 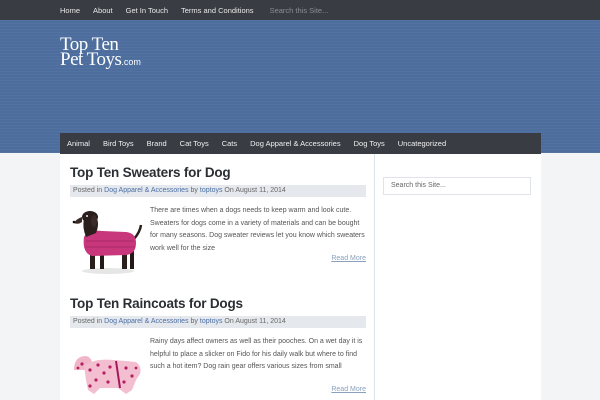 What do you see at coordinates (91, 59) in the screenshot?
I see `logo-line2: Pet Toys` at bounding box center [91, 59].